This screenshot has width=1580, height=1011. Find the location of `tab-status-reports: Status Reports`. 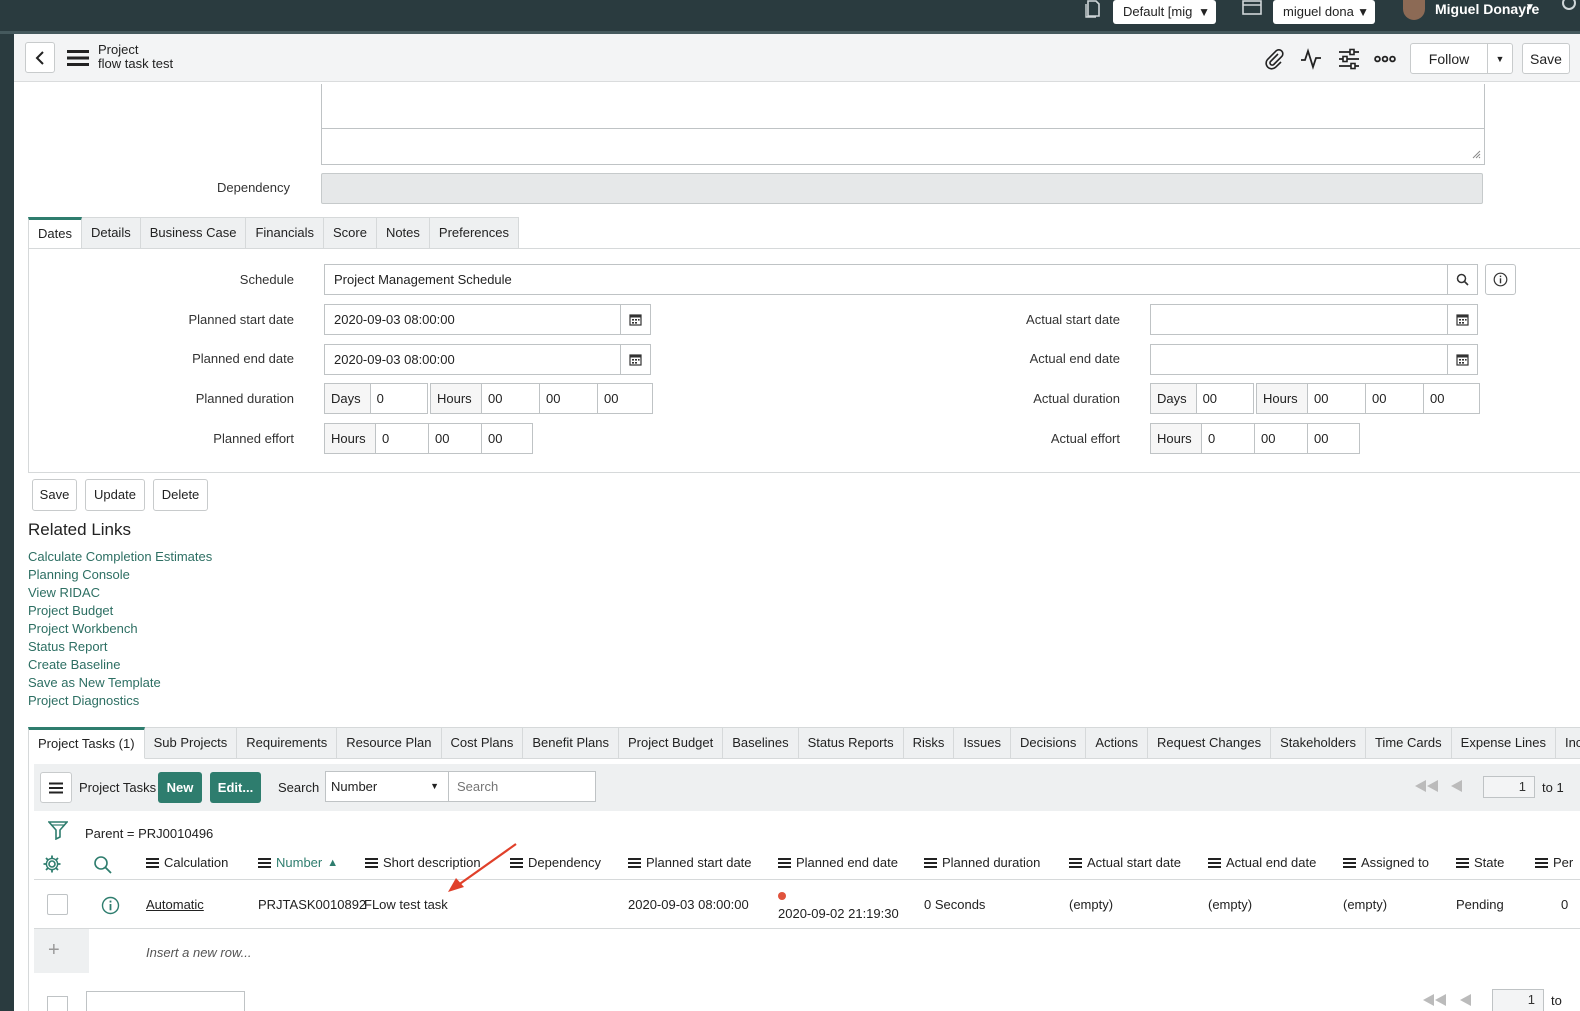

tab-status-reports: Status Reports is located at coordinates (851, 743).